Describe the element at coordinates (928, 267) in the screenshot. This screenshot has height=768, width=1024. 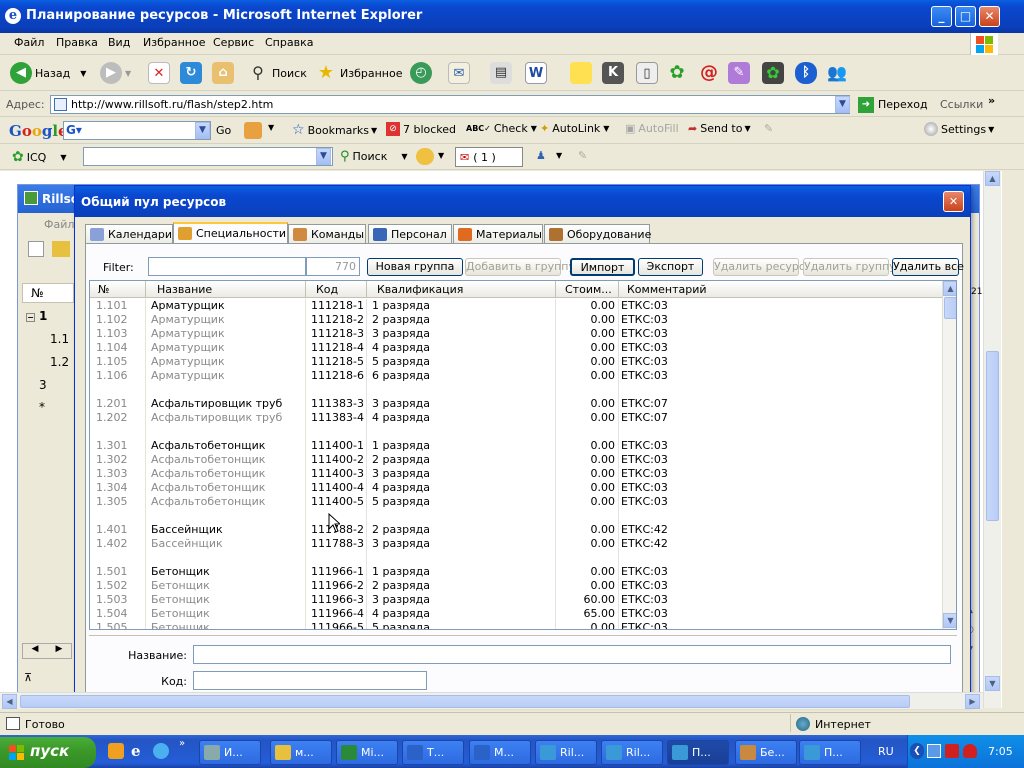
I see `delete-all-button: Удалить все` at that location.